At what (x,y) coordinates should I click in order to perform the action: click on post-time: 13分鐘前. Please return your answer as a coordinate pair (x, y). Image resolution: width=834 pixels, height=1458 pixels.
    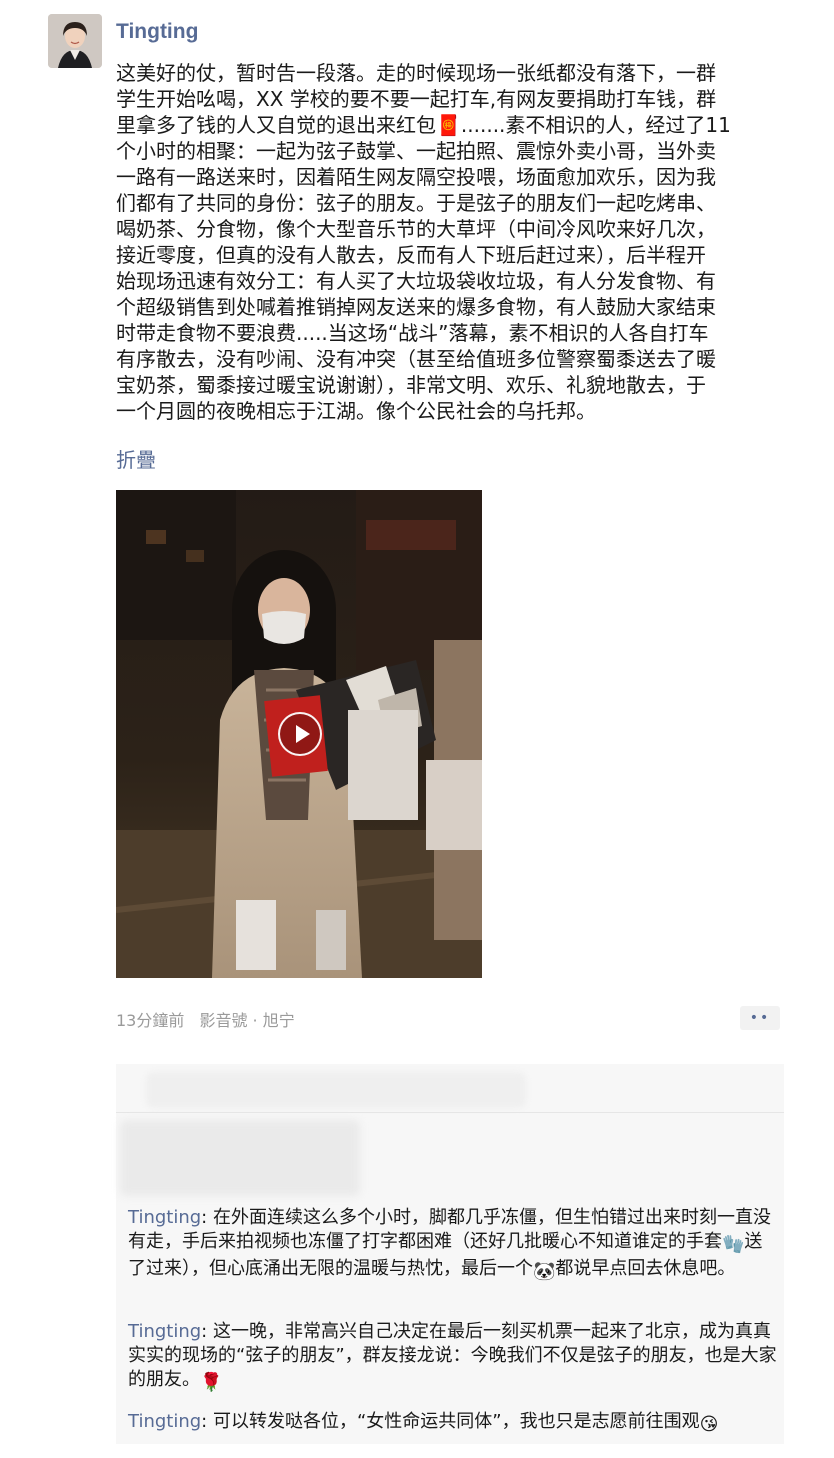
    Looking at the image, I should click on (150, 1020).